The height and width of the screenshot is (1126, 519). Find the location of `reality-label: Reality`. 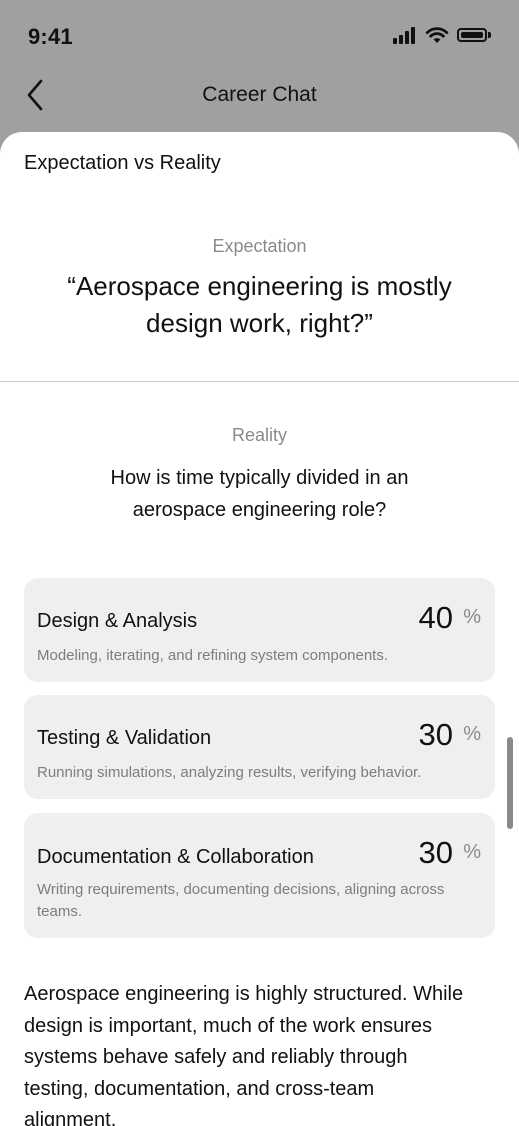

reality-label: Reality is located at coordinates (259, 435).